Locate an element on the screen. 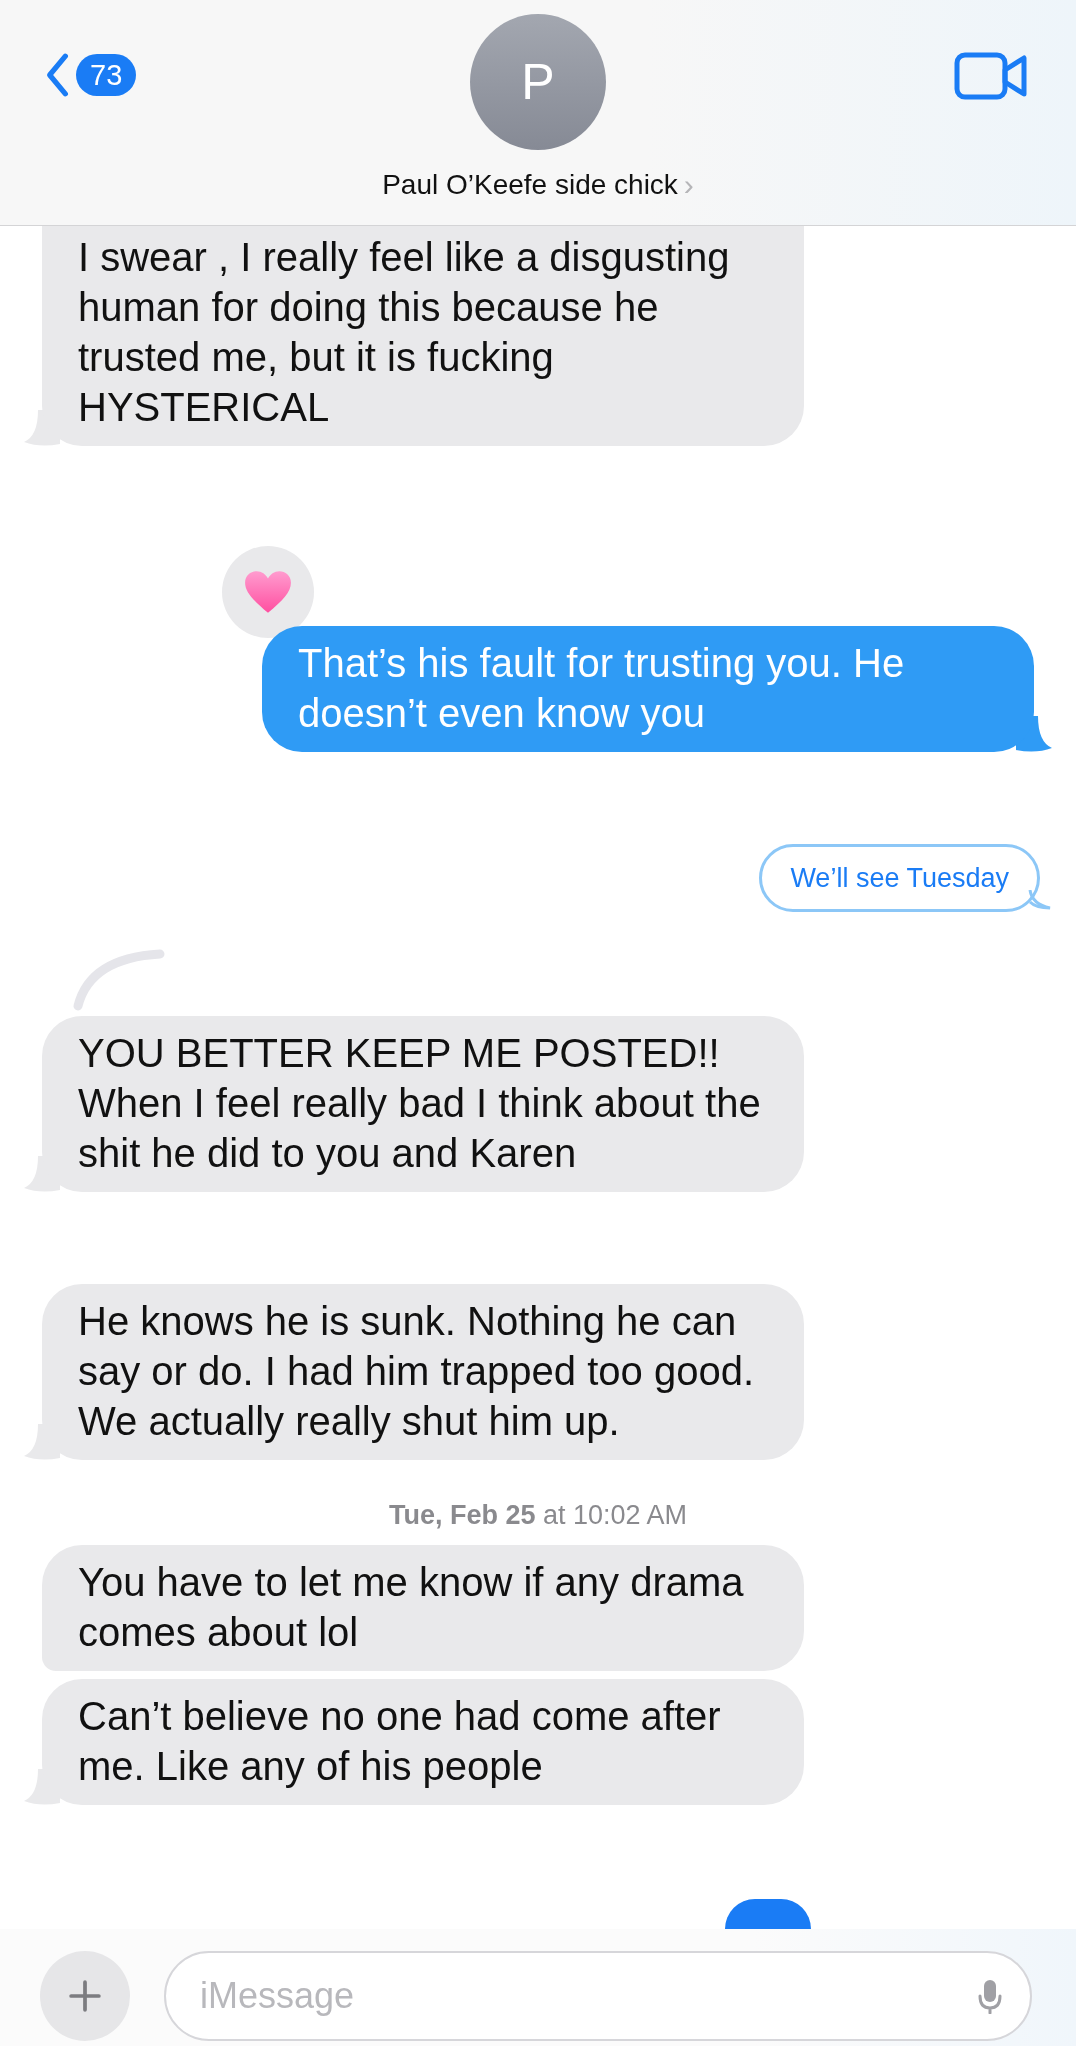 The width and height of the screenshot is (1076, 2046). heart-icon is located at coordinates (268, 592).